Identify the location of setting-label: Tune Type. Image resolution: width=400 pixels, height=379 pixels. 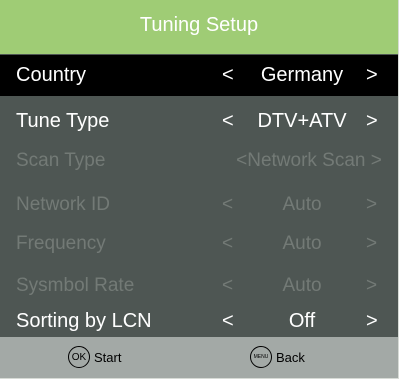
(63, 121).